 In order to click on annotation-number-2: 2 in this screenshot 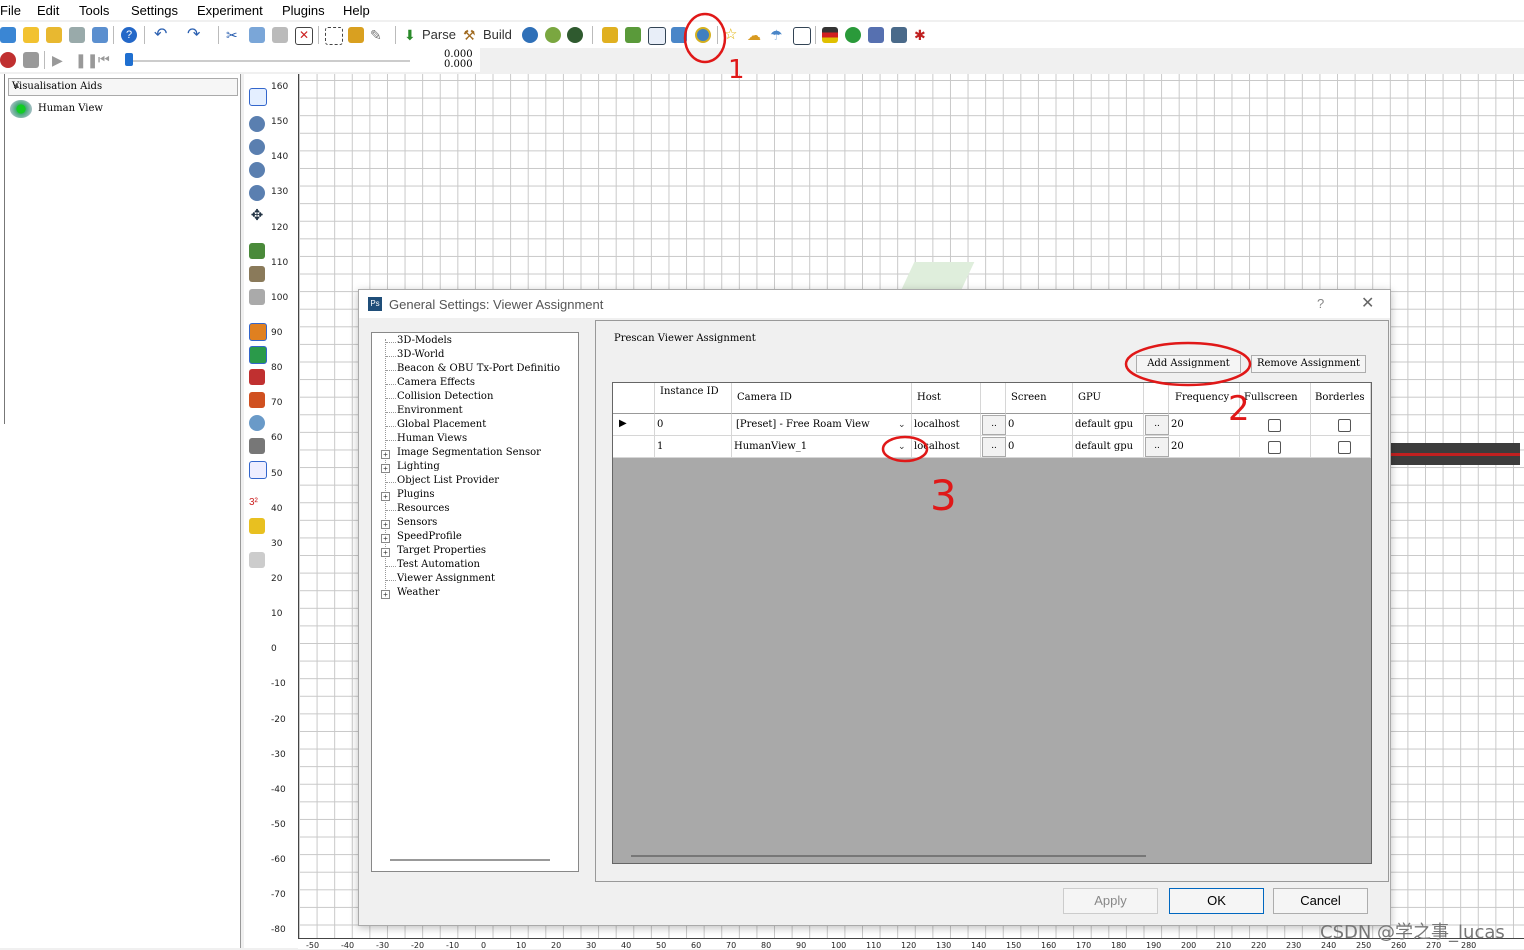, I will do `click(1239, 409)`.